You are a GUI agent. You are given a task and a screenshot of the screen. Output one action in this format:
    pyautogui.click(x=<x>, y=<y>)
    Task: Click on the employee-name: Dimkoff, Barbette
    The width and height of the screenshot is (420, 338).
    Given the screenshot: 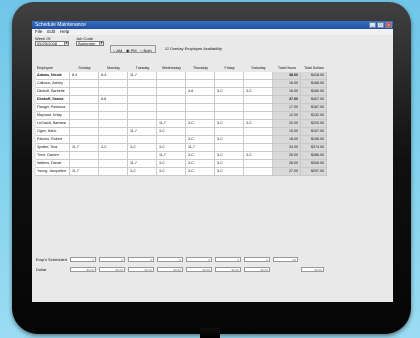 What is the action you would take?
    pyautogui.click(x=53, y=92)
    